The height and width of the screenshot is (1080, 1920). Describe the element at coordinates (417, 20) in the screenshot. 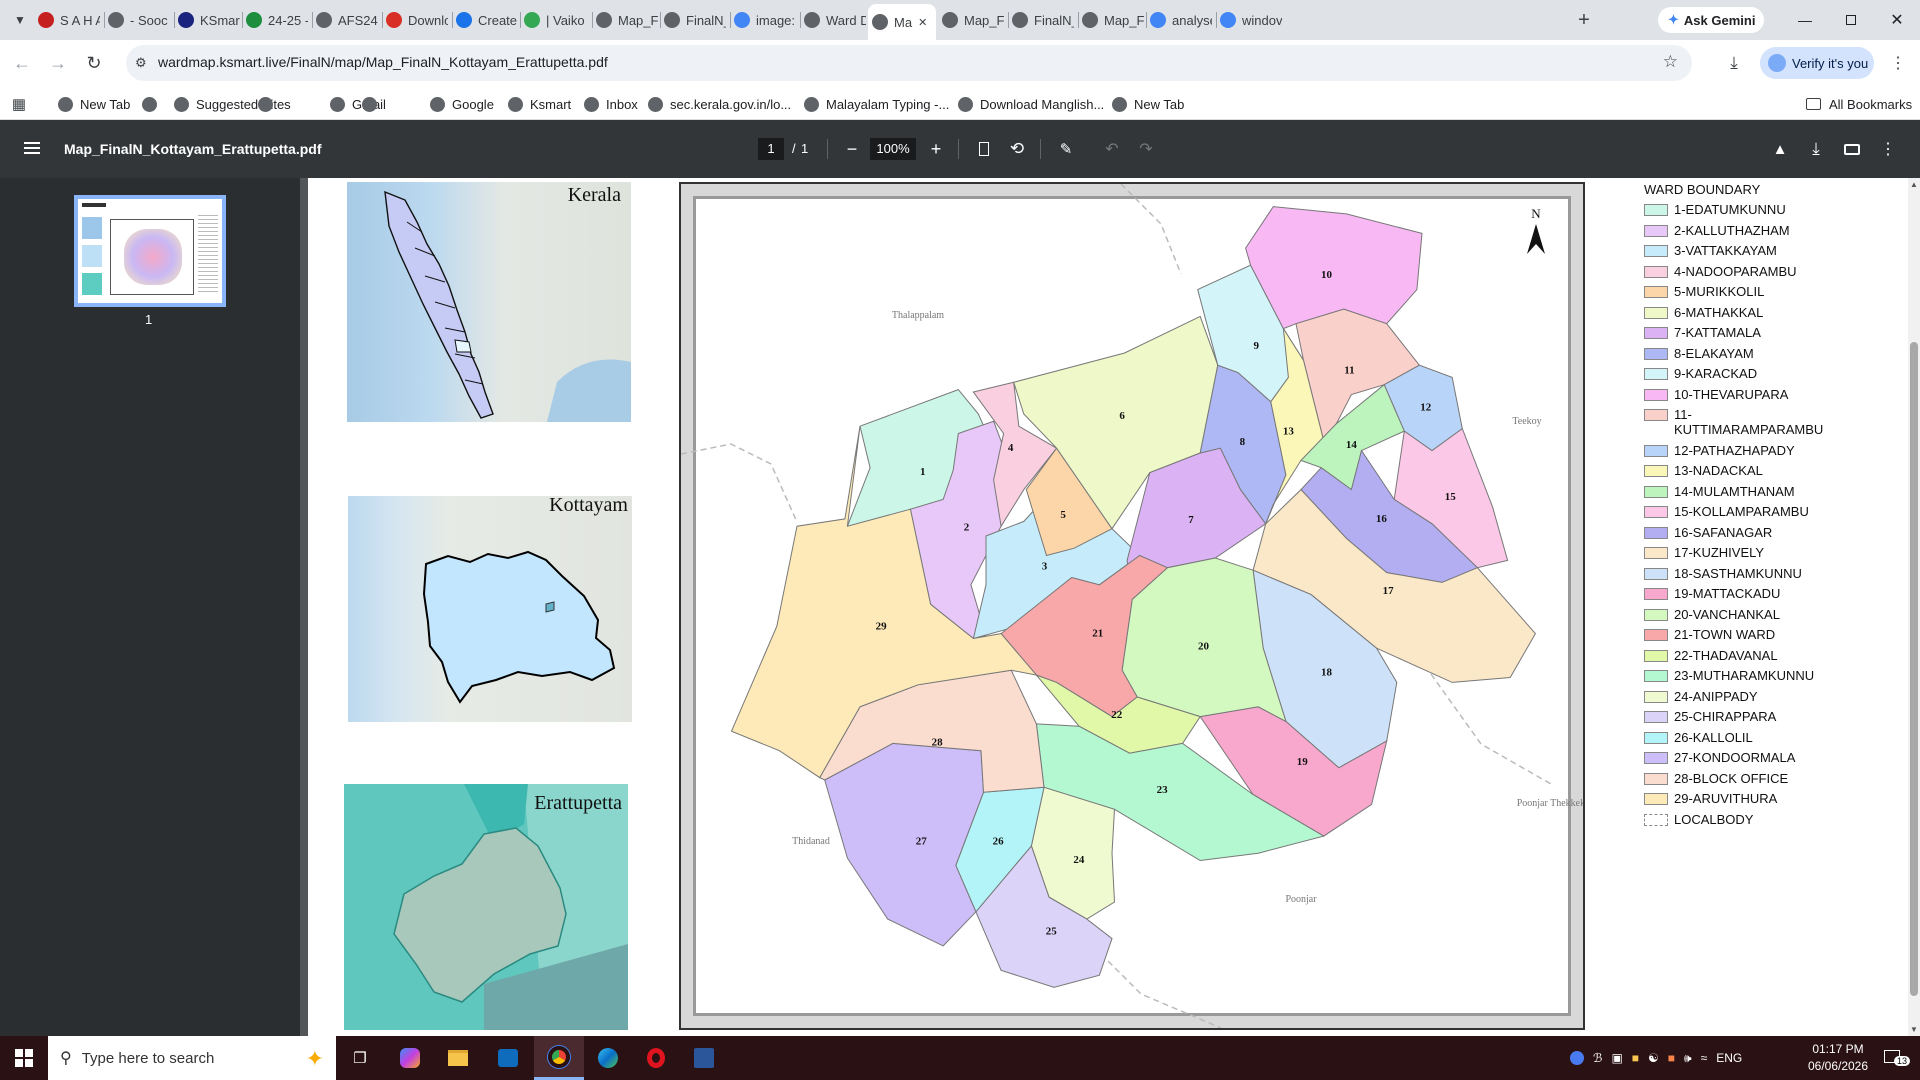

I see `browser-tab: Downlo` at that location.